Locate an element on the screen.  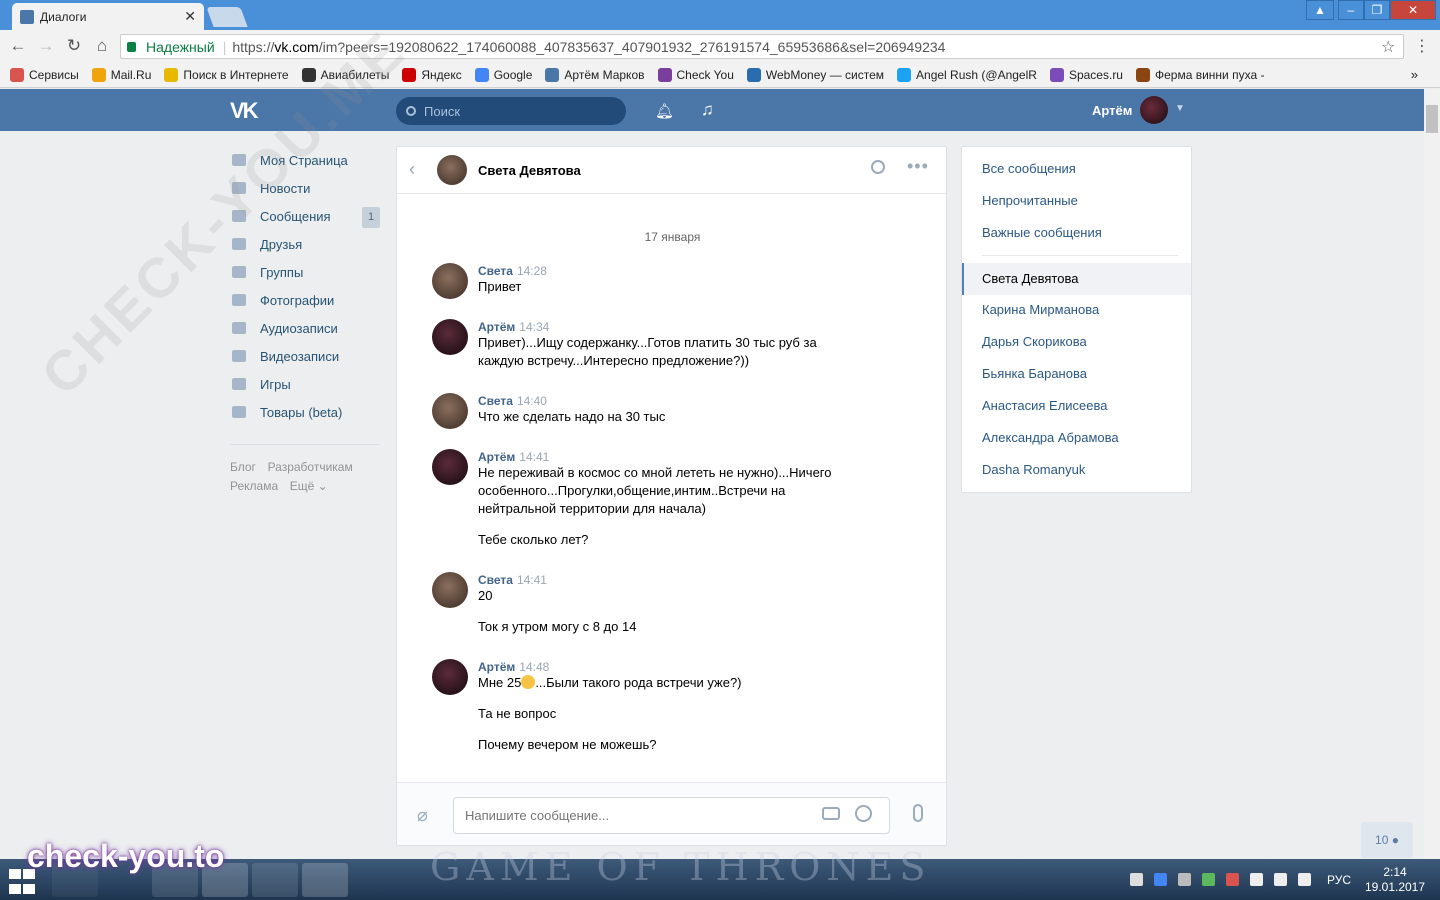
bookmark-item: Сервисы is located at coordinates (44, 74).